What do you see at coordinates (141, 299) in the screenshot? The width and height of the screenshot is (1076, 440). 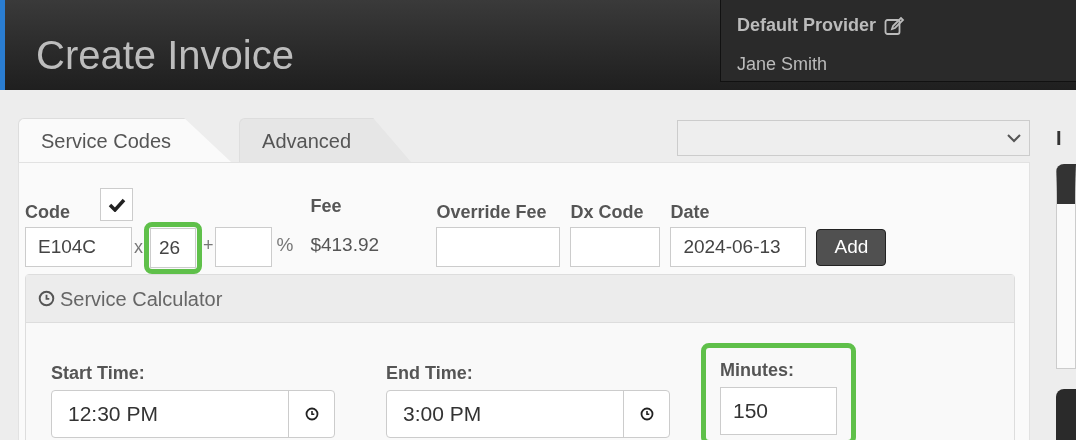 I see `calculator-title: Service Calculator` at bounding box center [141, 299].